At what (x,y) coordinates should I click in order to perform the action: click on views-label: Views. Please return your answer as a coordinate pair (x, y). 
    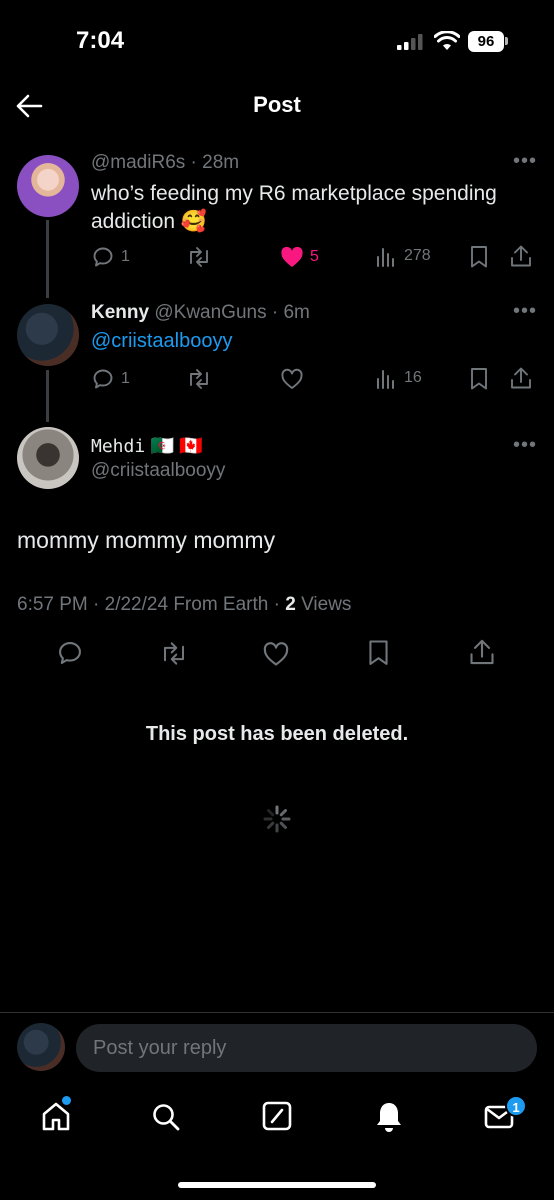
    Looking at the image, I should click on (326, 604).